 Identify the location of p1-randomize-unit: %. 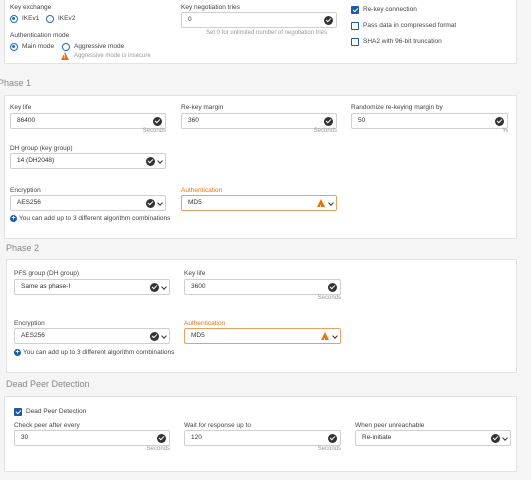
(505, 131).